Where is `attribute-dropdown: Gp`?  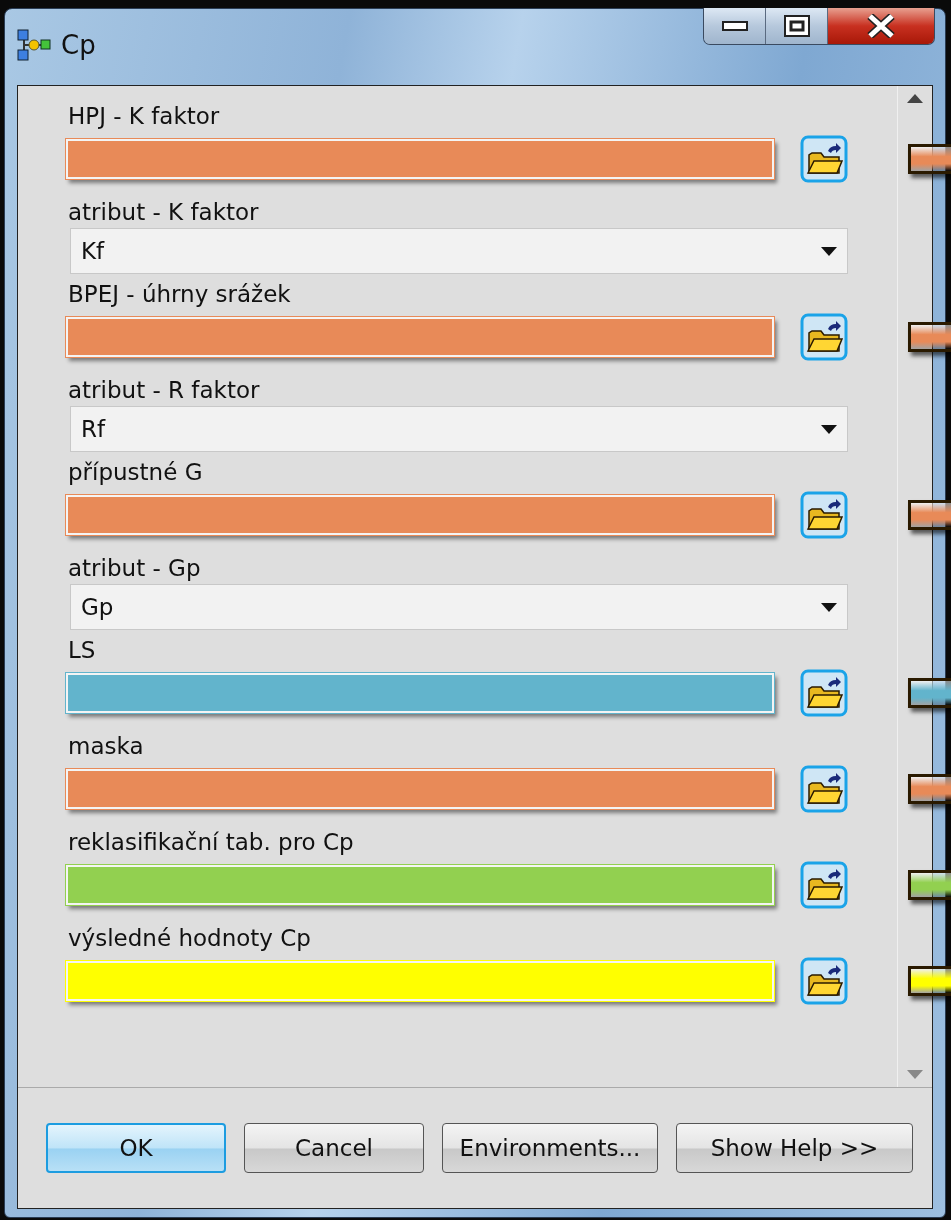
attribute-dropdown: Gp is located at coordinates (459, 607).